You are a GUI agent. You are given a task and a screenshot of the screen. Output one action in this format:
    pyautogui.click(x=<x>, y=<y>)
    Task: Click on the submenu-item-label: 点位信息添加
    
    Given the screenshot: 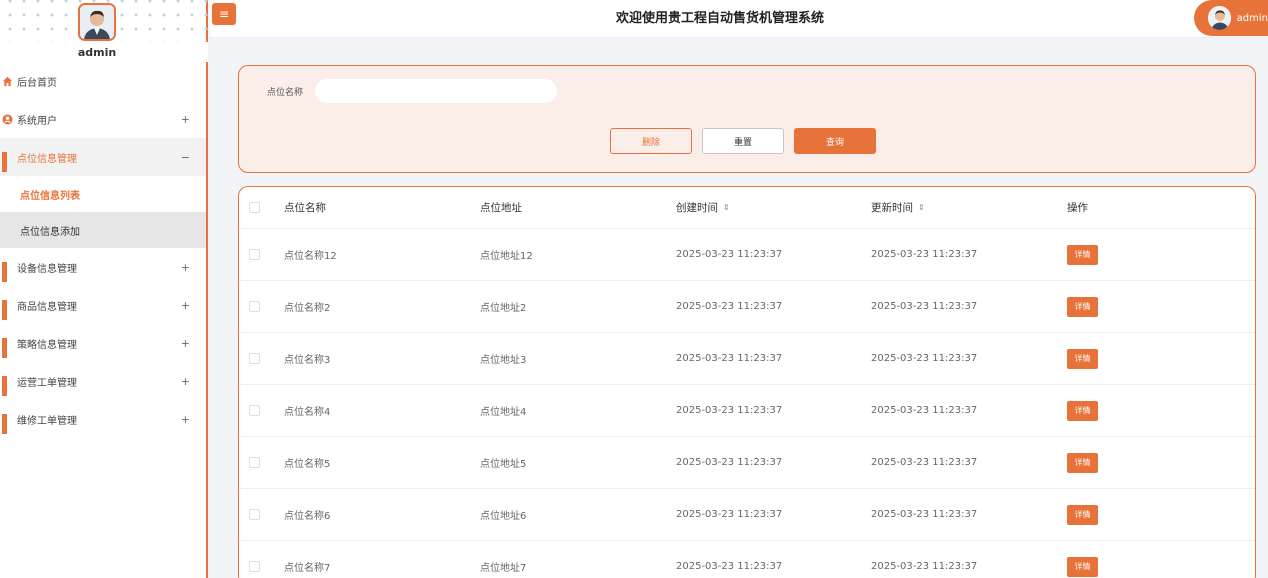 What is the action you would take?
    pyautogui.click(x=50, y=232)
    